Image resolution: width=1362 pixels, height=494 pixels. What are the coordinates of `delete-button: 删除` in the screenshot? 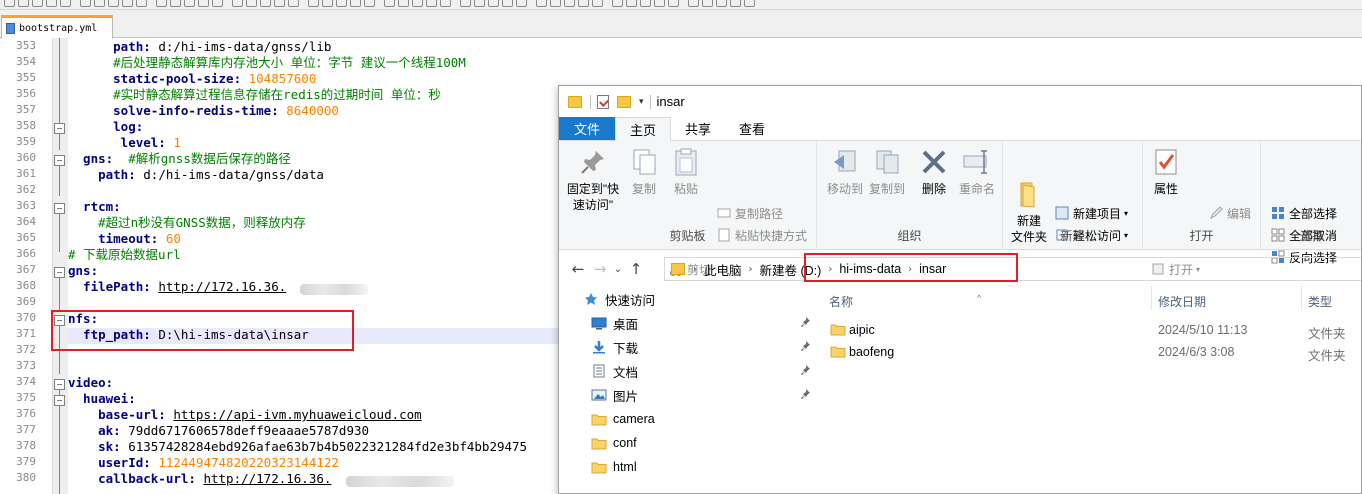 It's located at (934, 172).